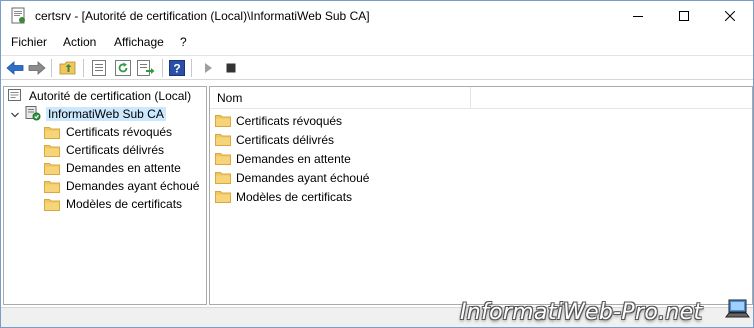  I want to click on tree-item-ca: InformatiWeb Sub CA, so click(95, 114).